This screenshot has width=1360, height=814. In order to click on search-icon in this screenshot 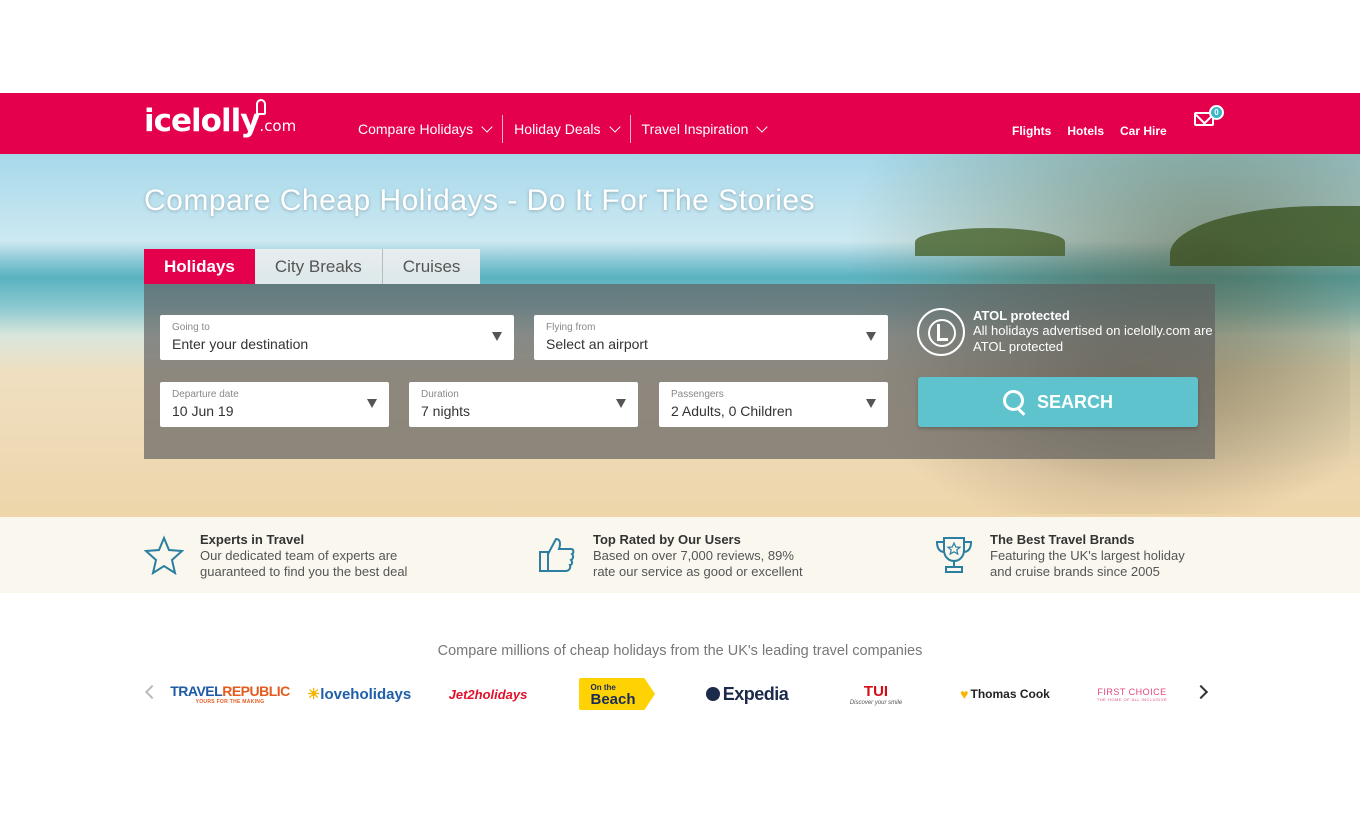, I will do `click(1014, 402)`.